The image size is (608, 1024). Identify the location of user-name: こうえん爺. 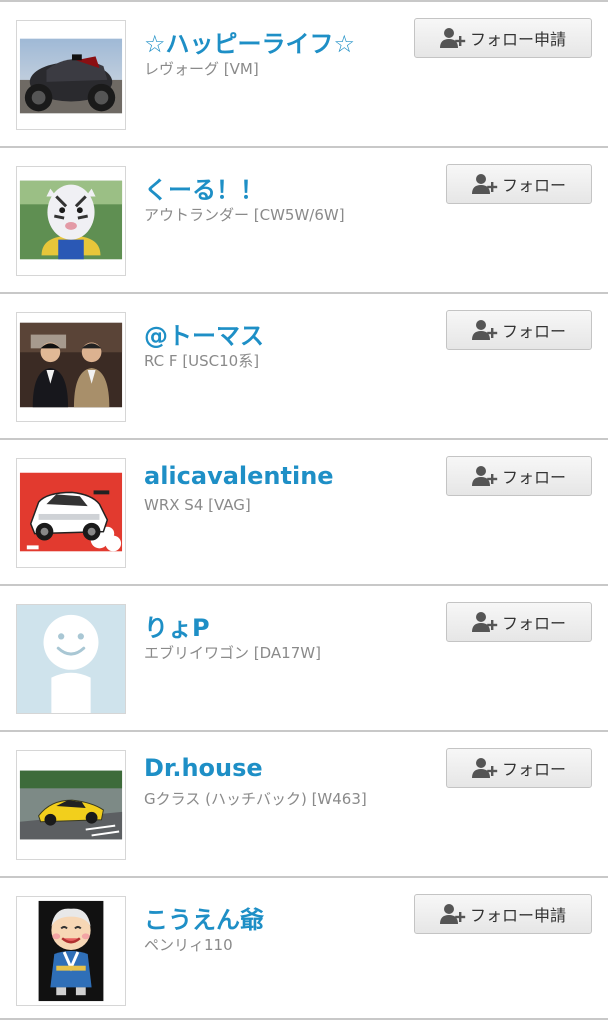
(204, 917).